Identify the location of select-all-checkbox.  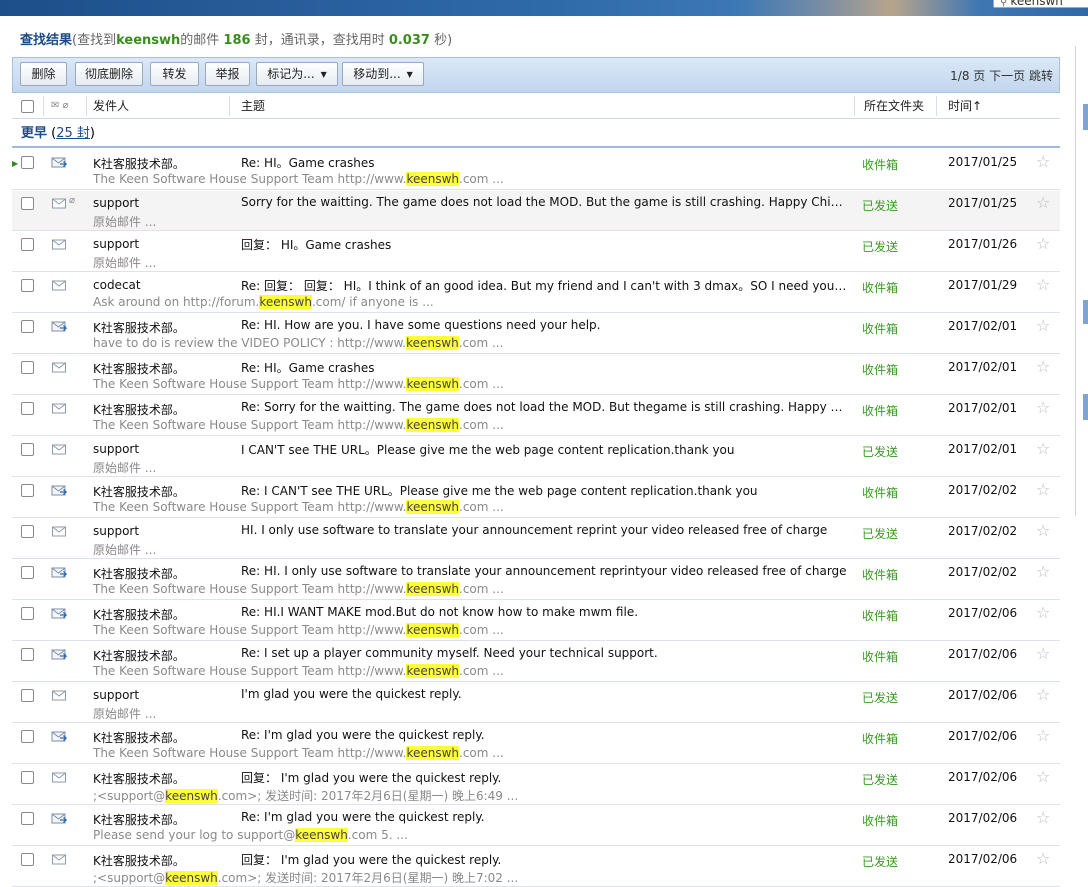
(27, 106).